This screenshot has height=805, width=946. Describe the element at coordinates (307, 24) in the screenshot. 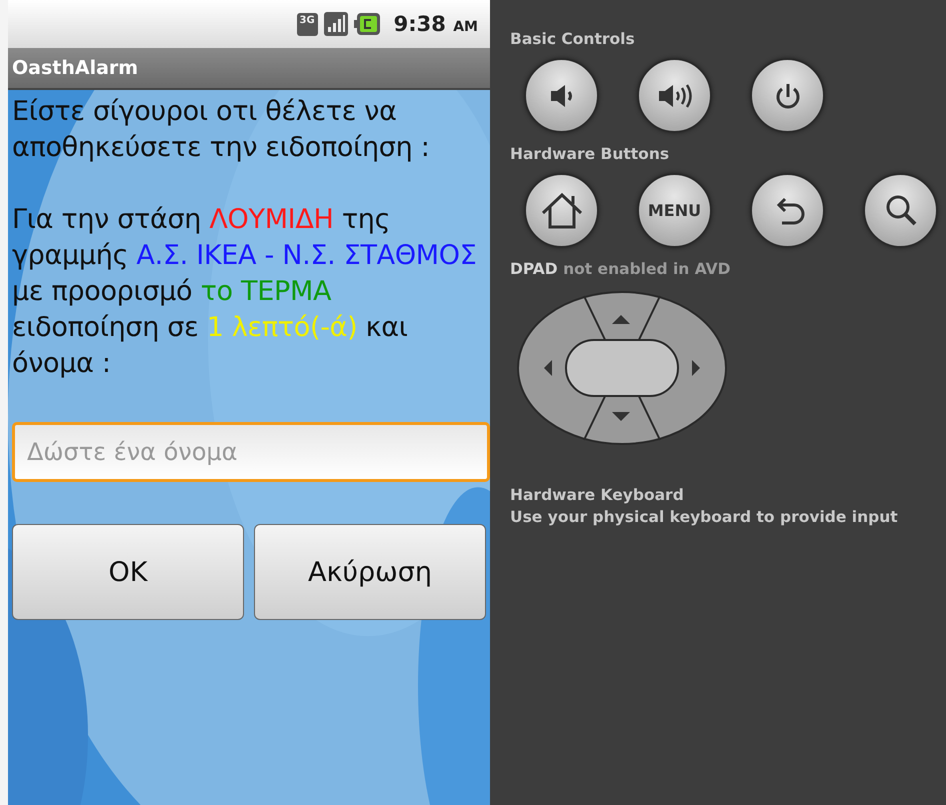

I see `network-icon: 3G` at that location.